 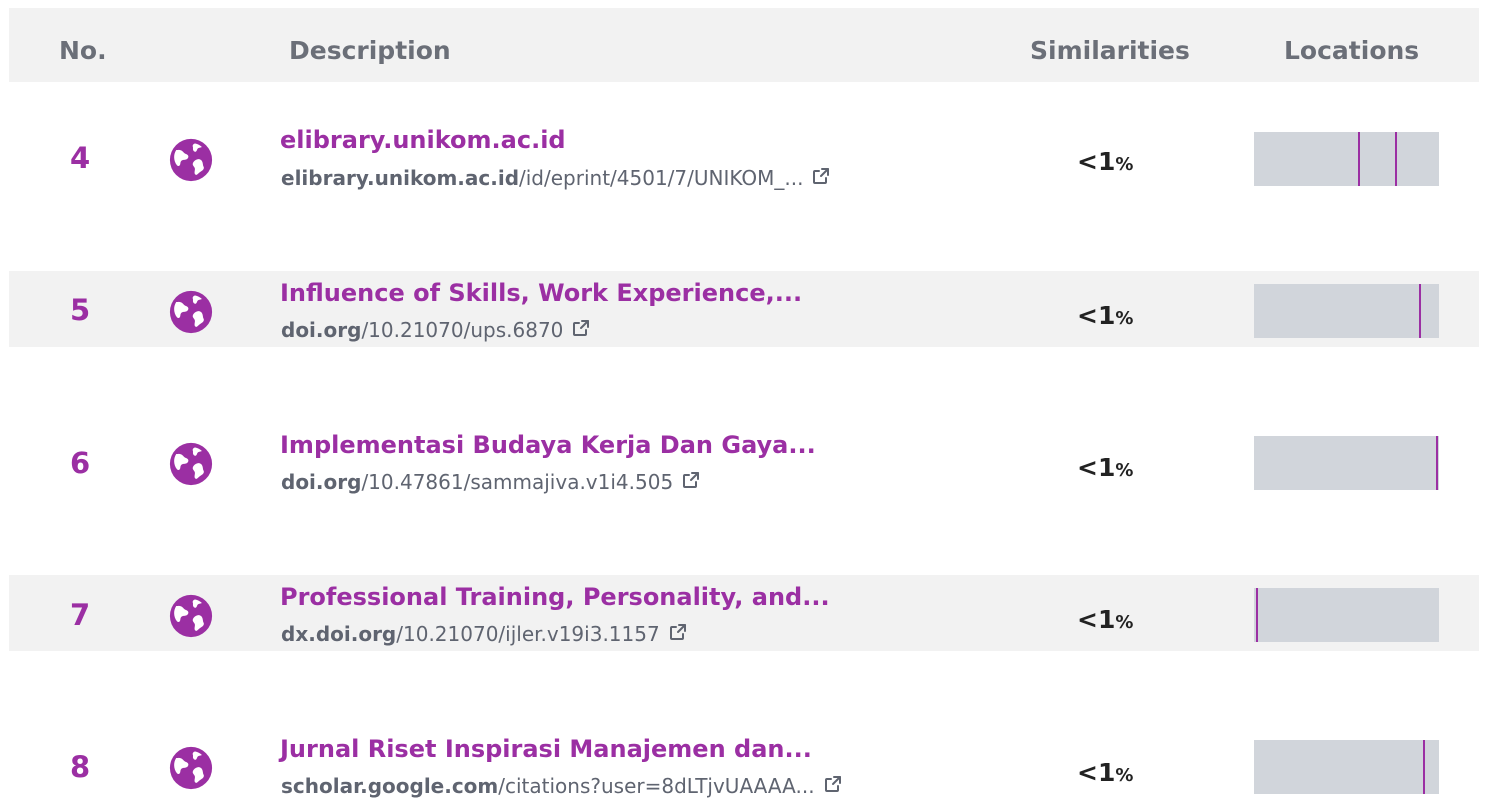 I want to click on url-path: /10.21070/ups.6870, so click(x=462, y=329).